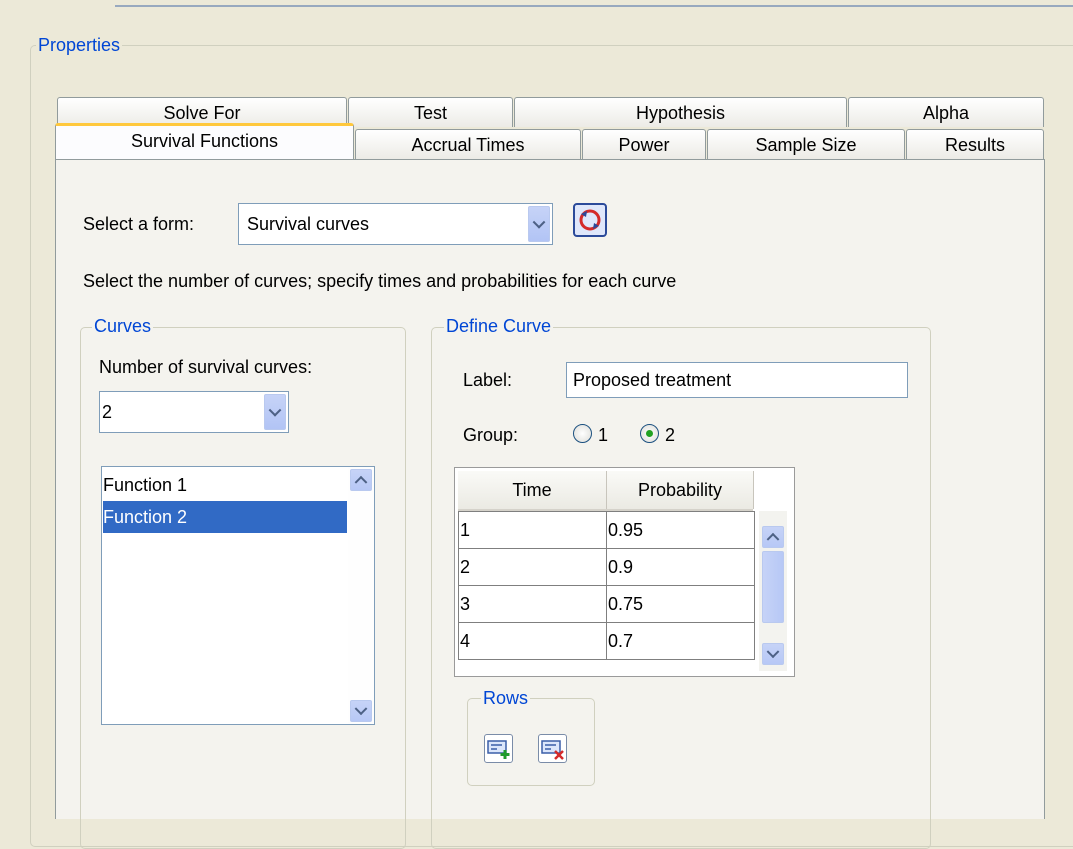 The image size is (1073, 849). Describe the element at coordinates (499, 326) in the screenshot. I see `define-curve-title: Define Curve` at that location.